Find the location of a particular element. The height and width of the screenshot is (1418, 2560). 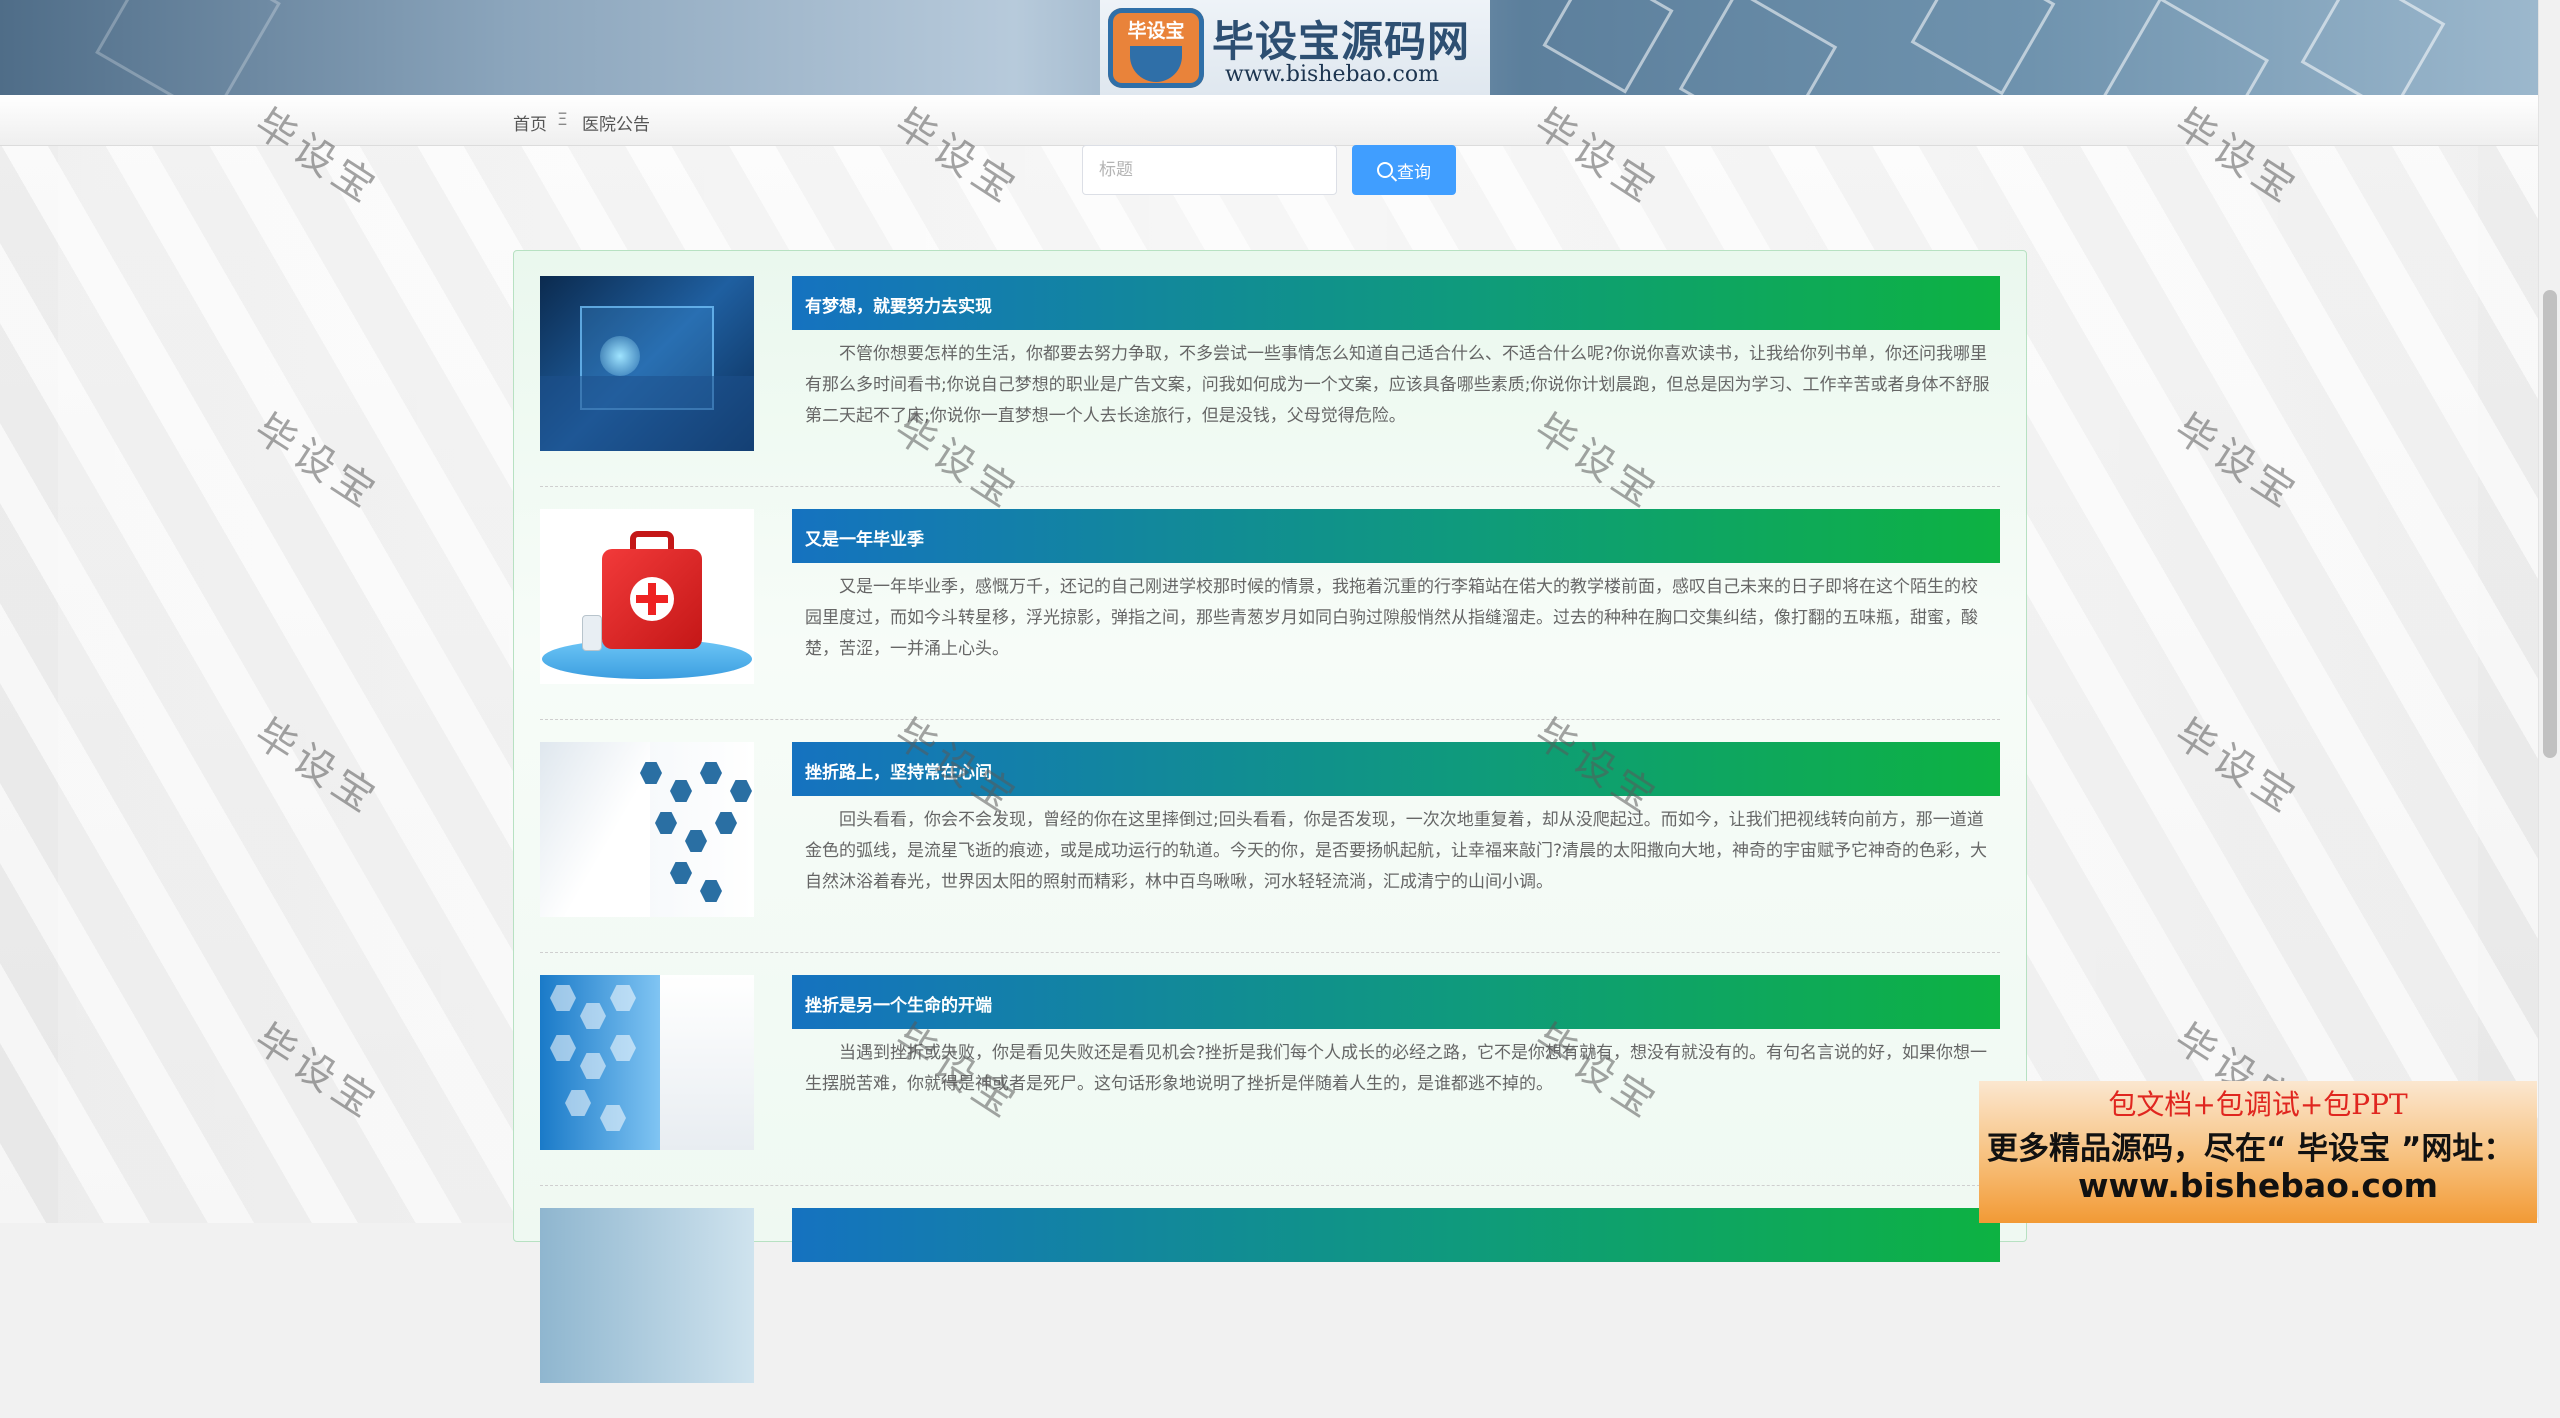

scrollbar-thumb is located at coordinates (2550, 524).